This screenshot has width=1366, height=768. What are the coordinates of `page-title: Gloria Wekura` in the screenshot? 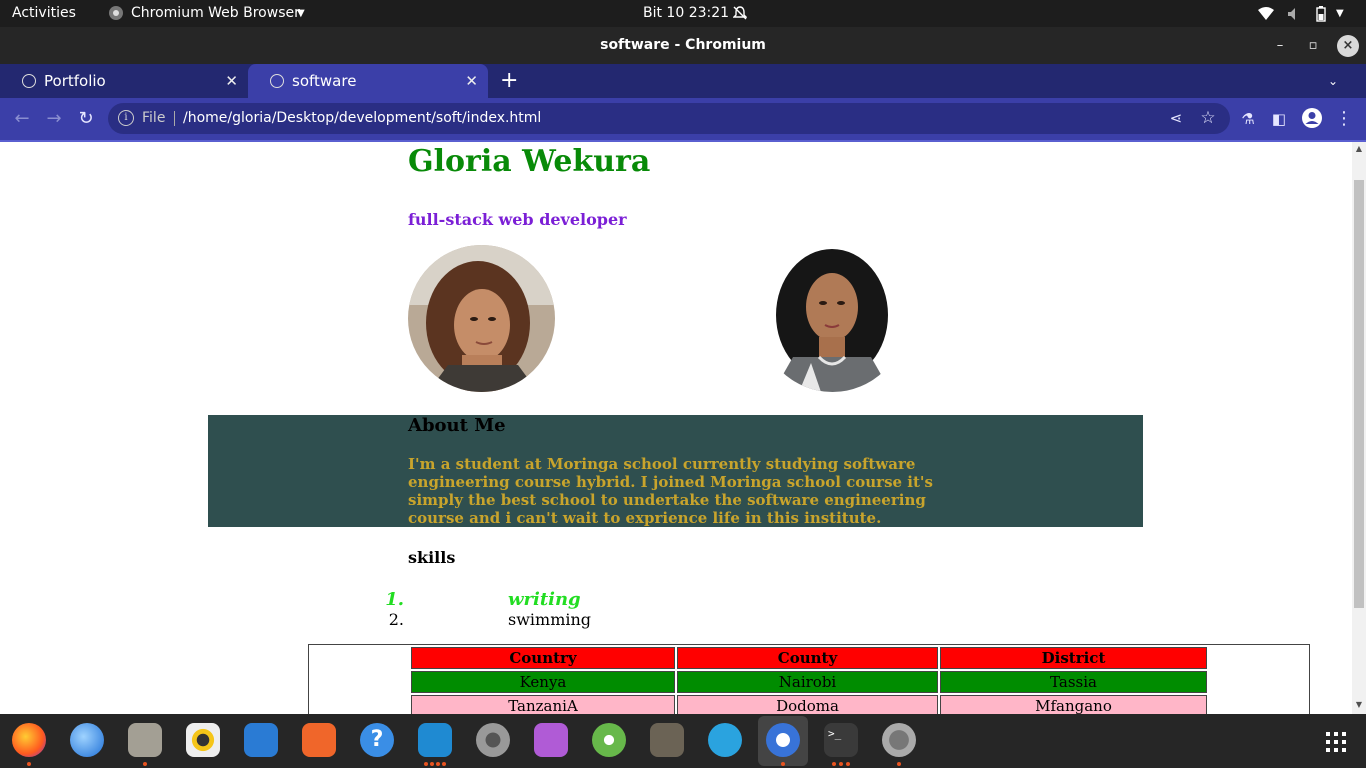 It's located at (529, 161).